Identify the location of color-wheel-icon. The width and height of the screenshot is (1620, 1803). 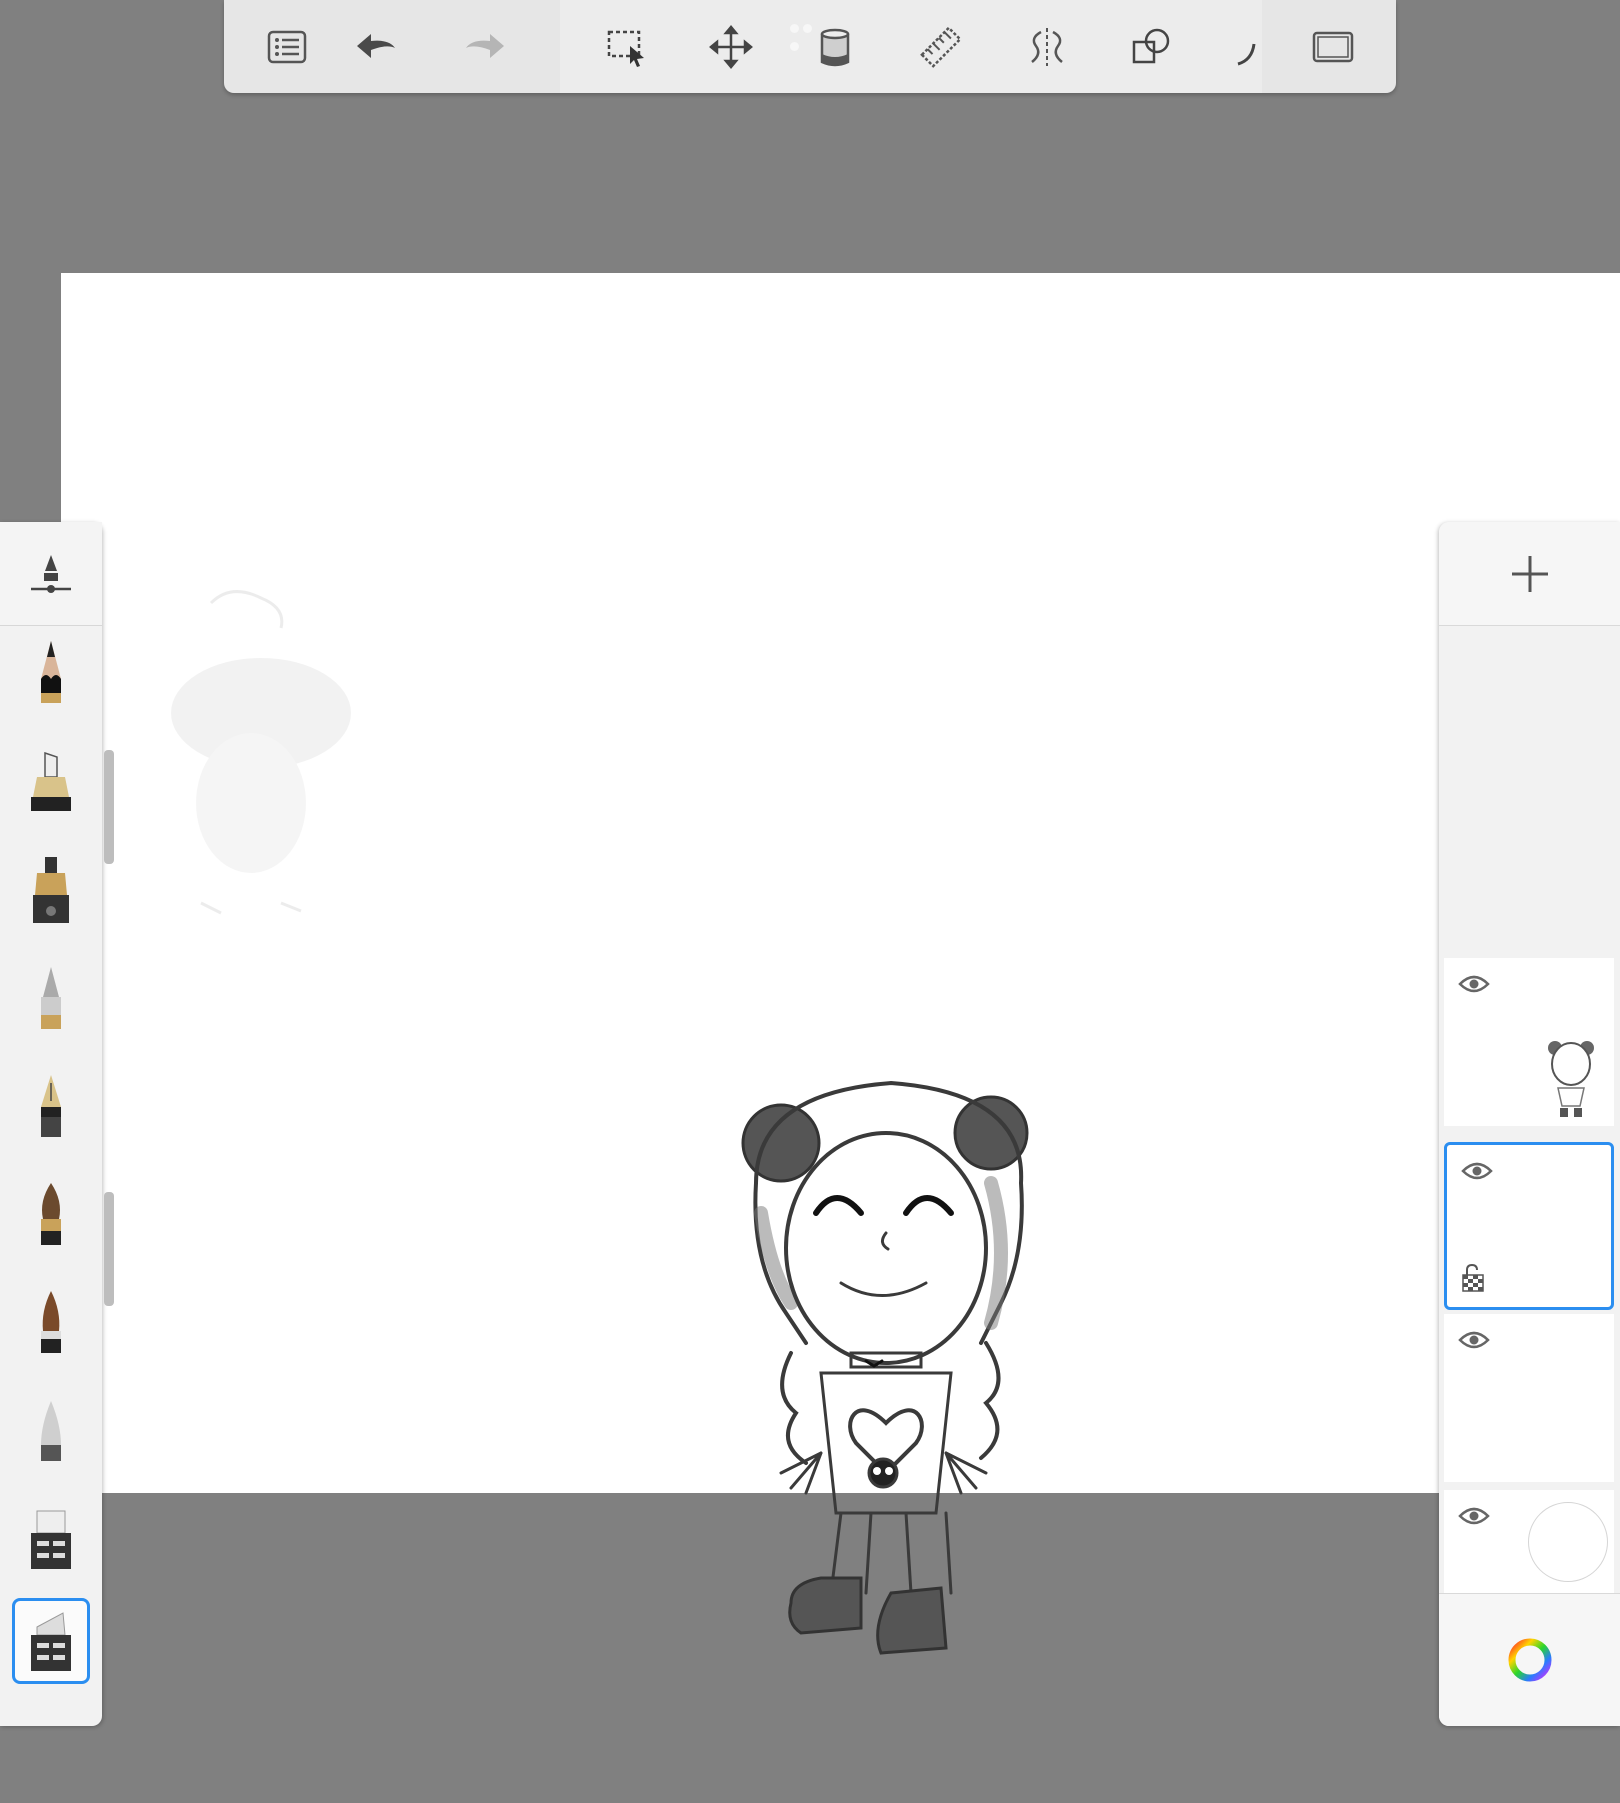
(1529, 1660).